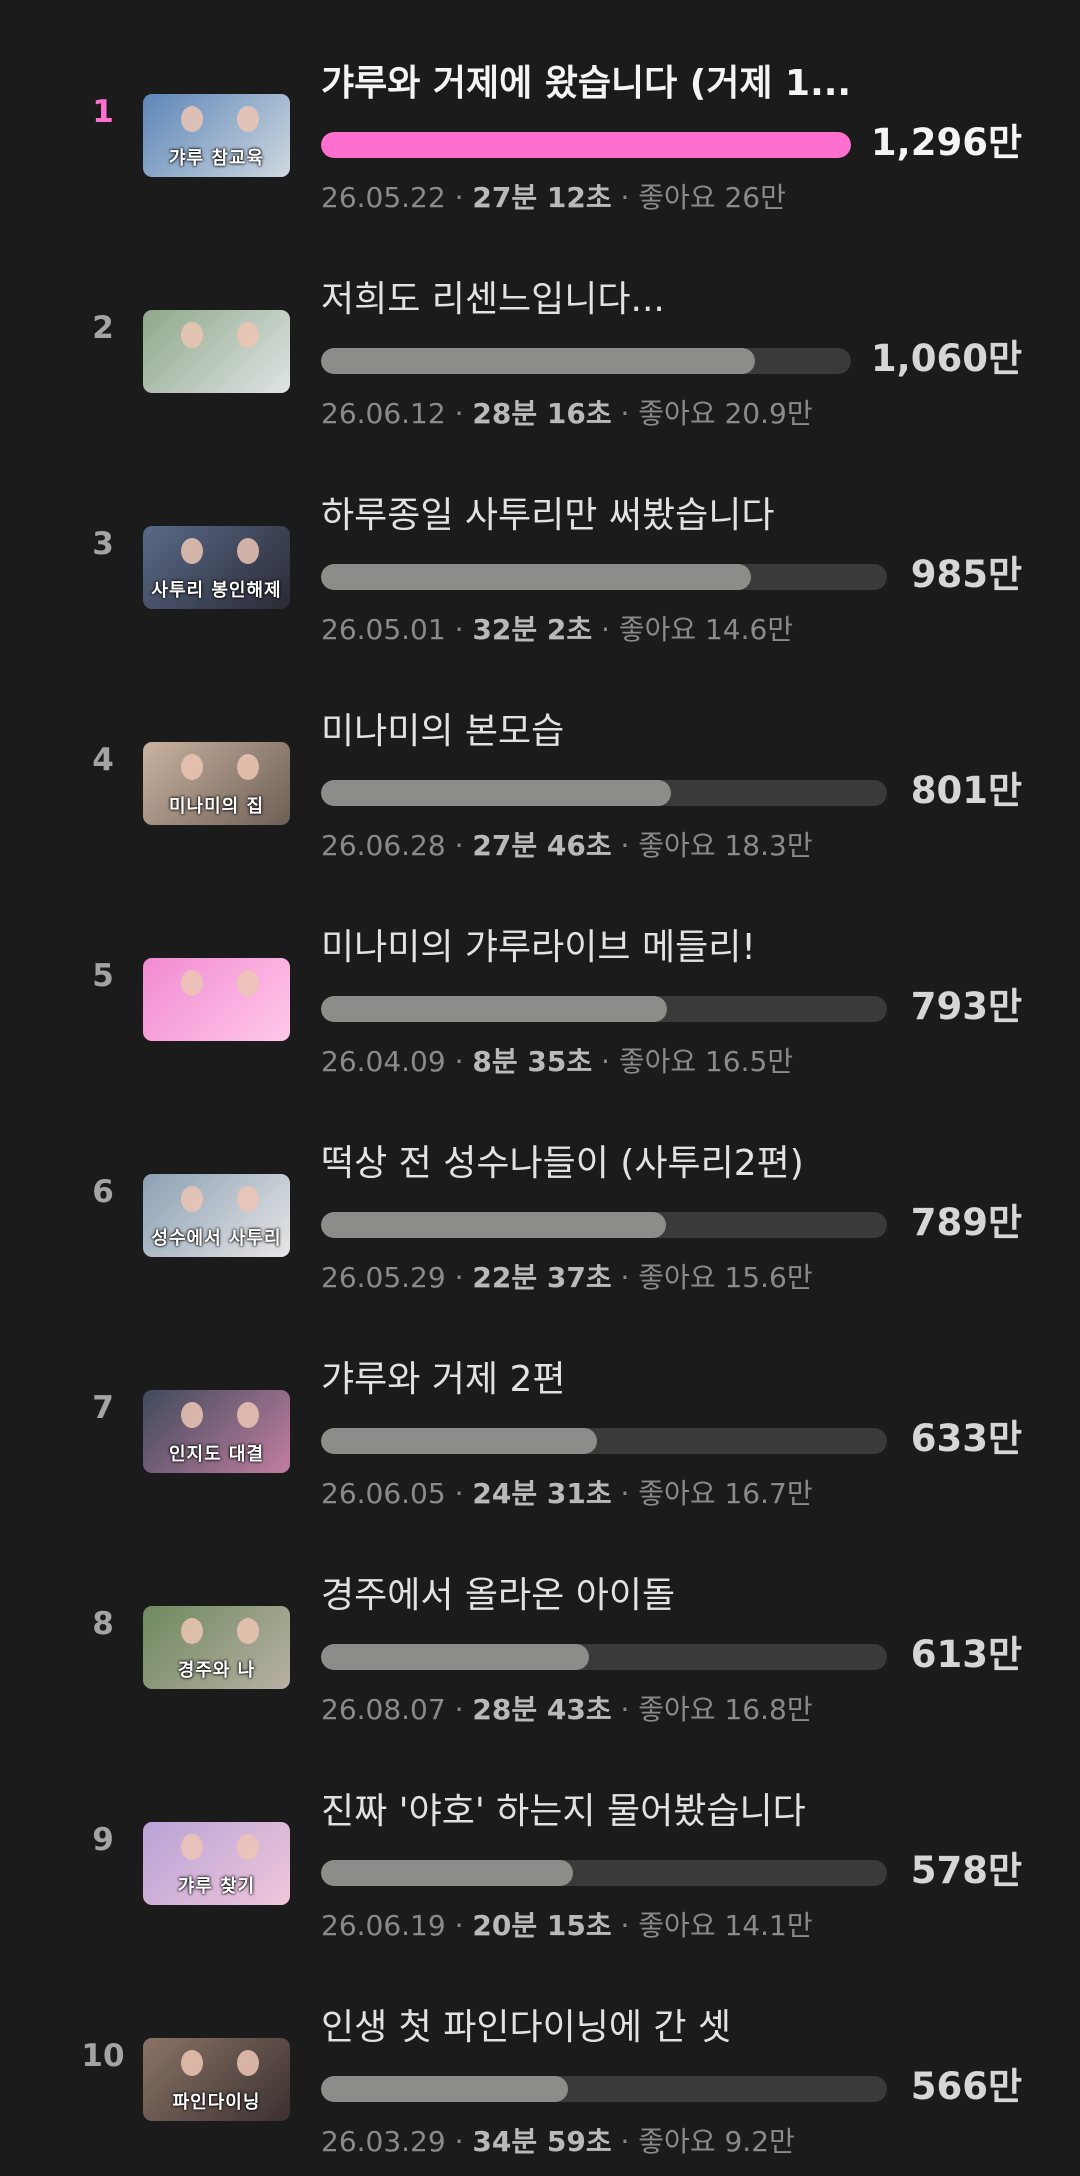 This screenshot has height=2176, width=1080. I want to click on like-count: 좋아요 26만, so click(712, 197).